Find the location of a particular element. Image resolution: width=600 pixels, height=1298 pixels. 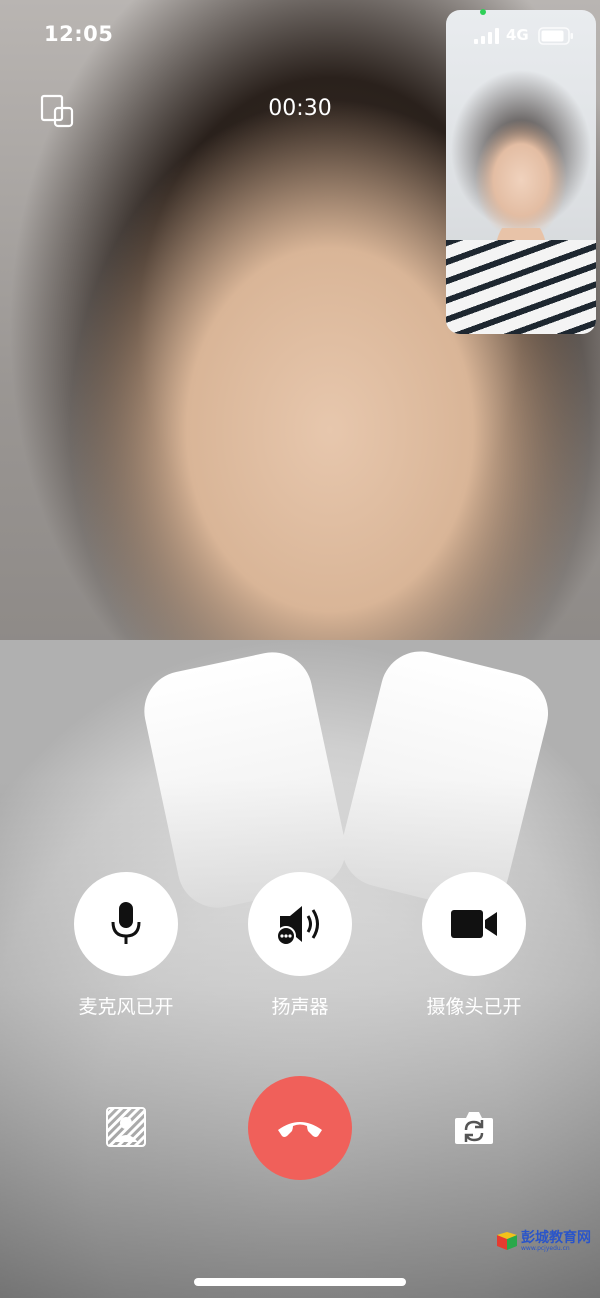

local-video-shirt is located at coordinates (521, 287).